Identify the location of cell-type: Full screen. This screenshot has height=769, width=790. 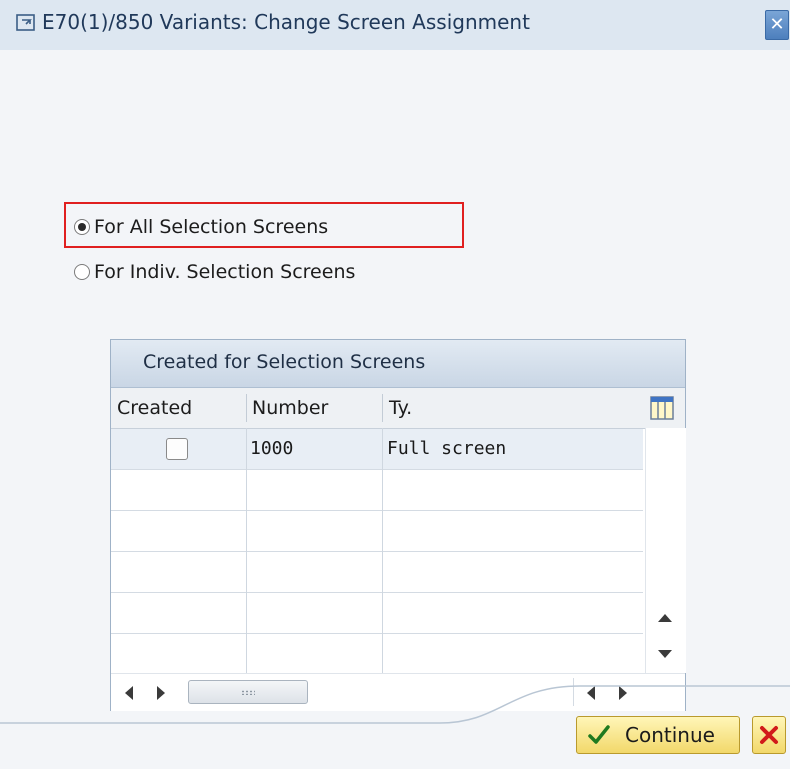
(447, 448).